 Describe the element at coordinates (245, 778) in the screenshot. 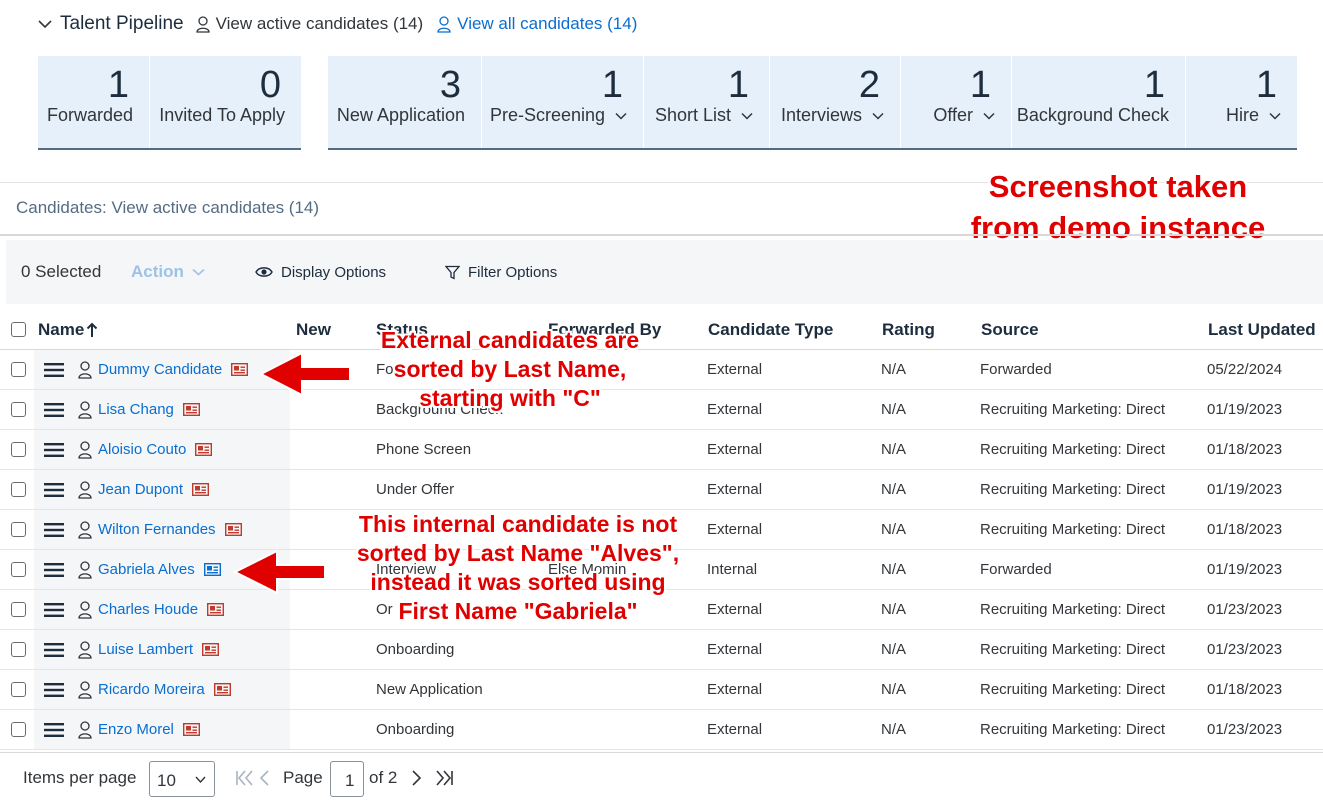

I see `first-page-icon` at that location.